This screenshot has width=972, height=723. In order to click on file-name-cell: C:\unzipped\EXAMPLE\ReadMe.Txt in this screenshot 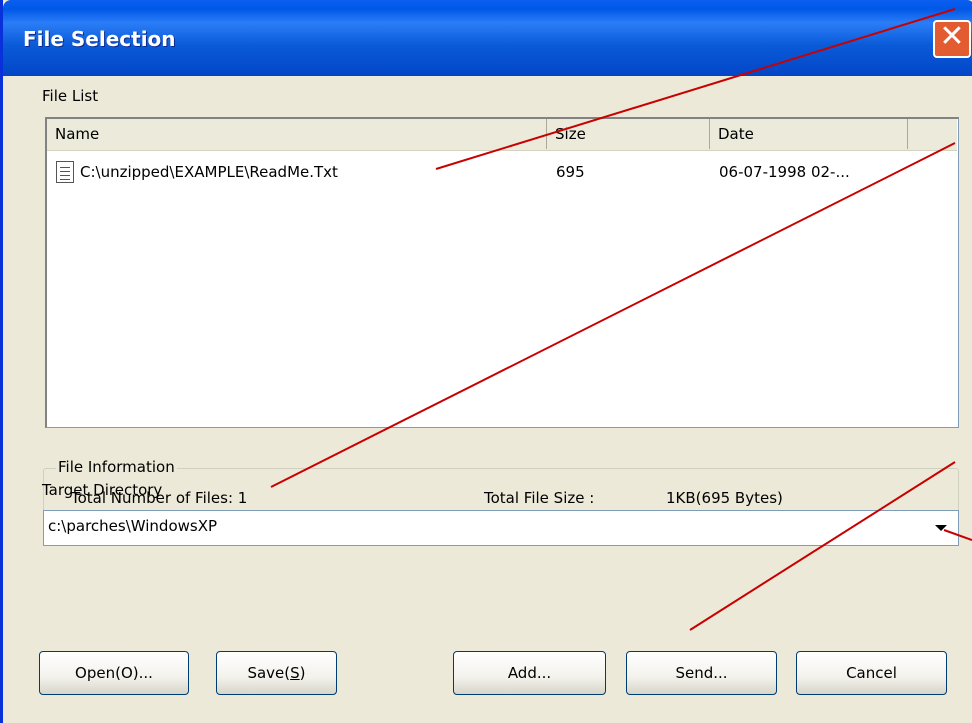, I will do `click(209, 172)`.